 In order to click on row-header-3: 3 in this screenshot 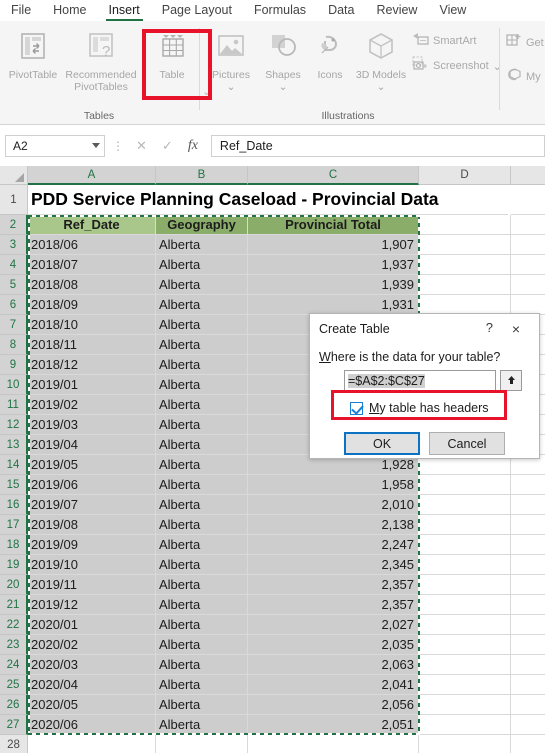, I will do `click(14, 245)`.